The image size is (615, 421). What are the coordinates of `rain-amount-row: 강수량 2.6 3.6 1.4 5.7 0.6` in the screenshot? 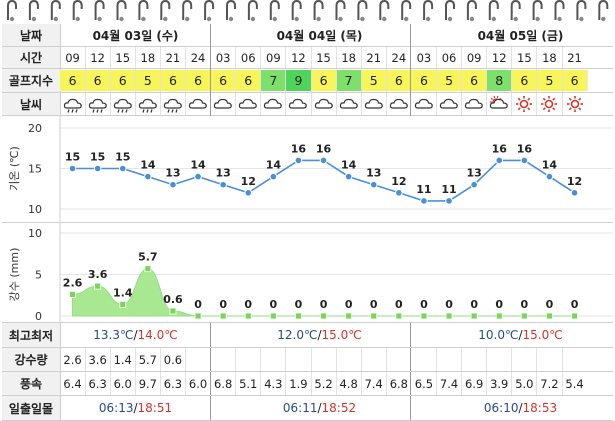 It's located at (307, 360).